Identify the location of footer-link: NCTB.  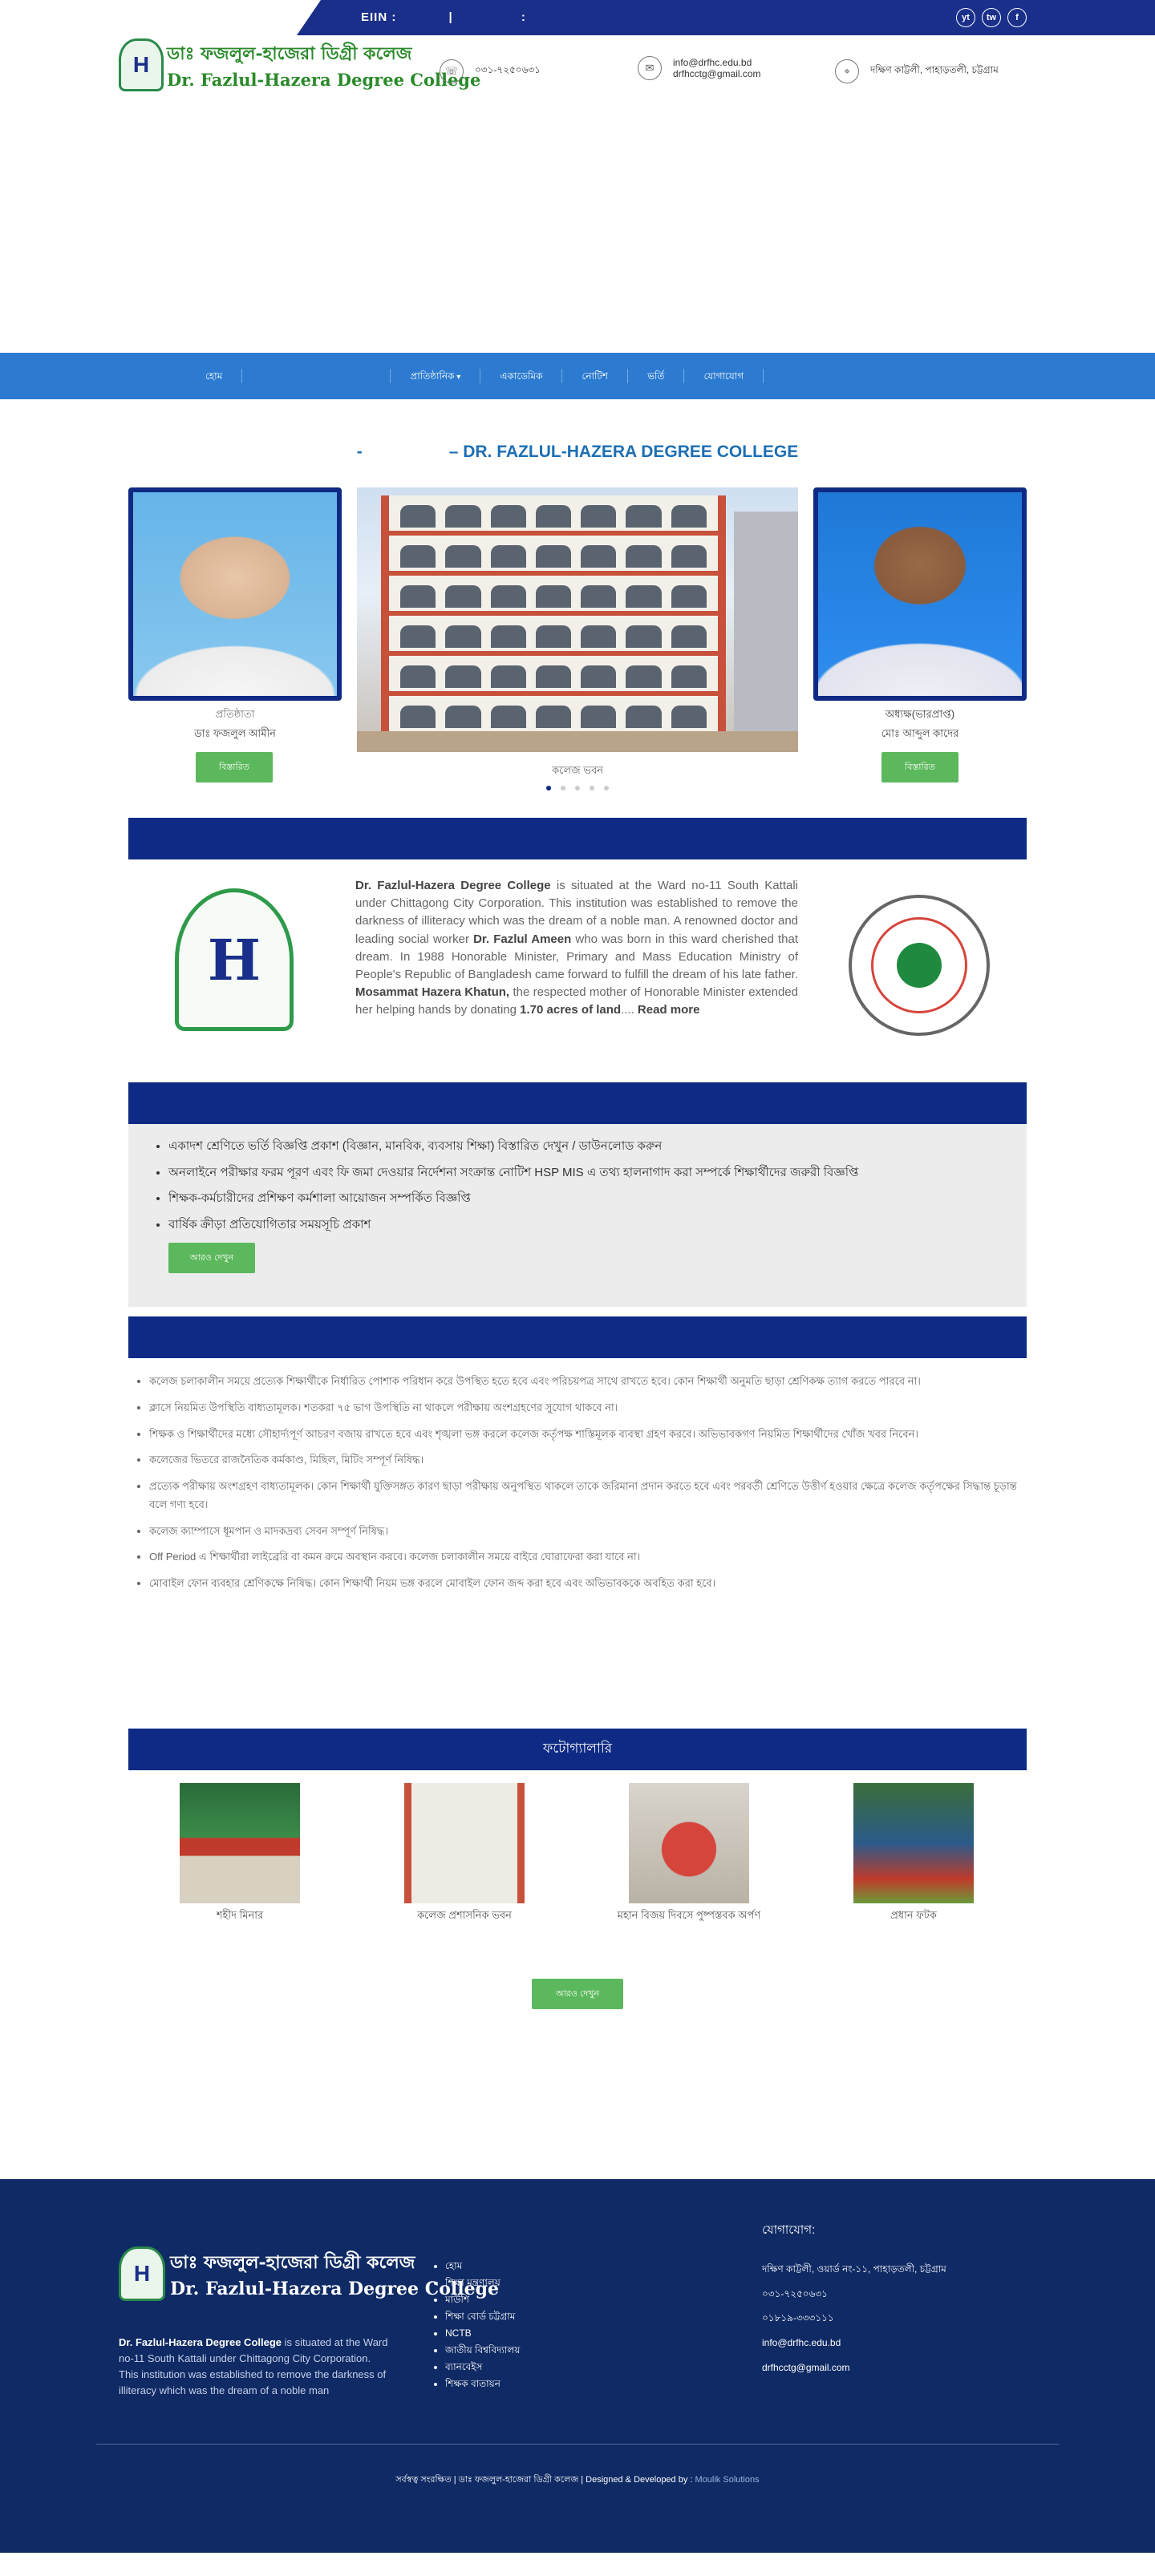
(483, 2333).